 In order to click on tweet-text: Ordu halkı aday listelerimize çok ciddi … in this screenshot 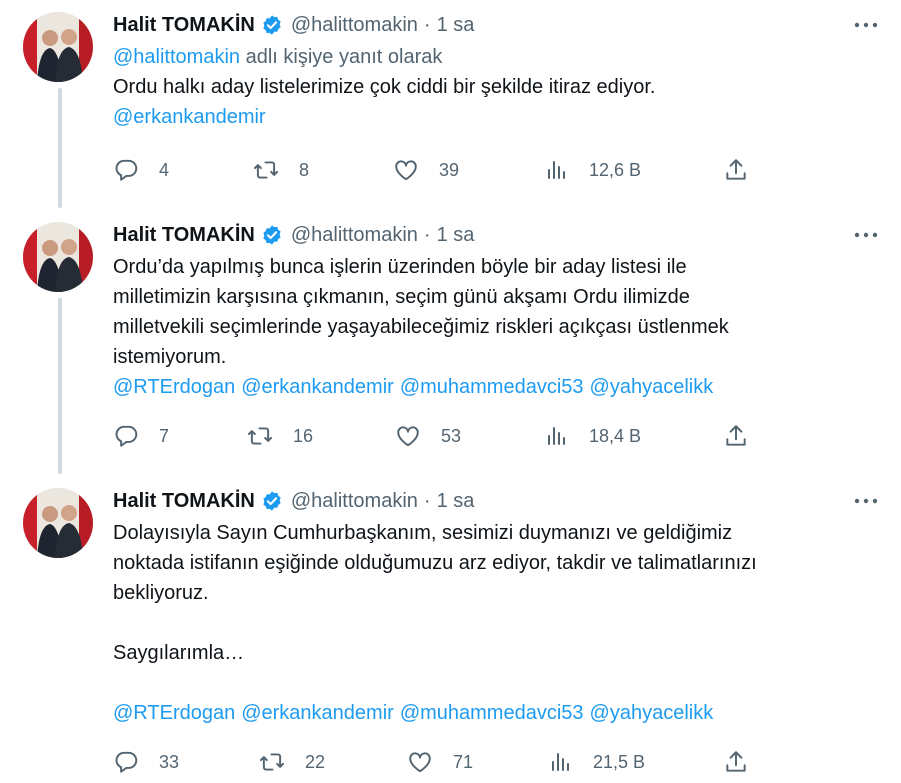, I will do `click(384, 87)`.